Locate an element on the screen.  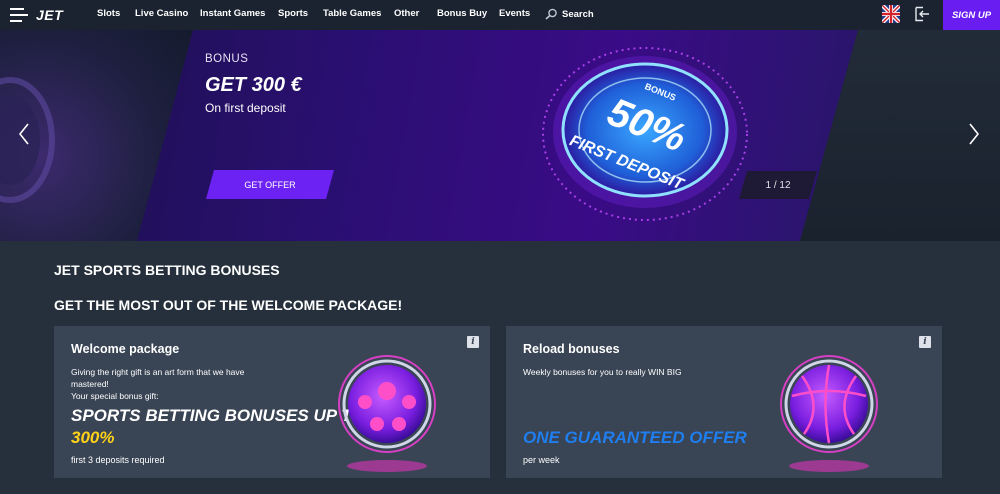
card-text-line-3: Your special bonus gift: is located at coordinates (115, 396).